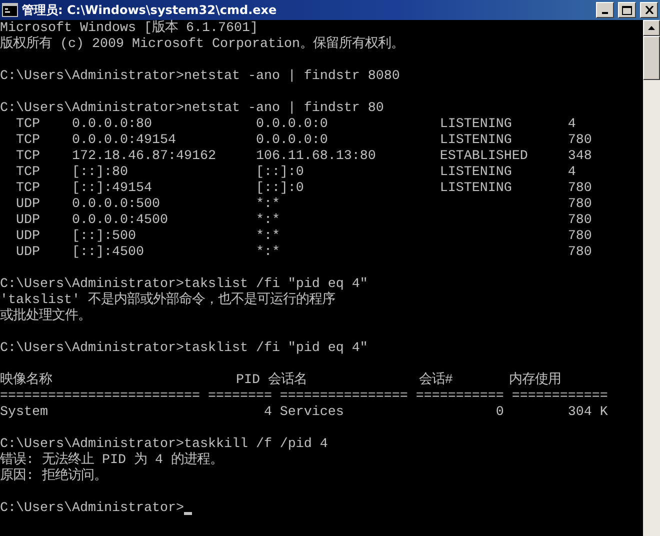 Image resolution: width=660 pixels, height=536 pixels. What do you see at coordinates (304, 413) in the screenshot?
I see `output-line: System 4 Services 0 304 K` at bounding box center [304, 413].